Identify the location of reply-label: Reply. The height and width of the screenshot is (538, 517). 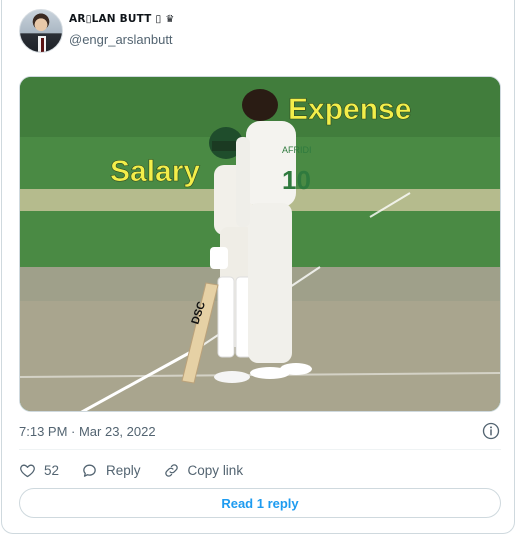
(123, 470).